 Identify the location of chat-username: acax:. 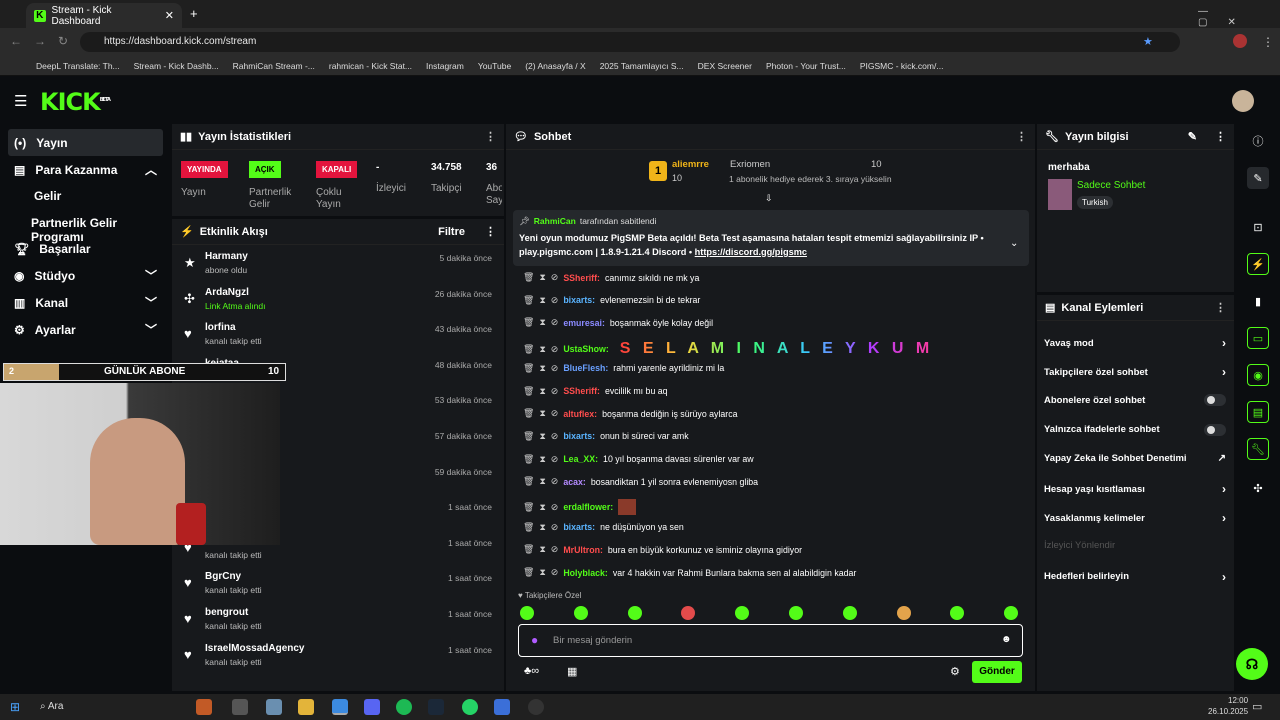
(574, 482).